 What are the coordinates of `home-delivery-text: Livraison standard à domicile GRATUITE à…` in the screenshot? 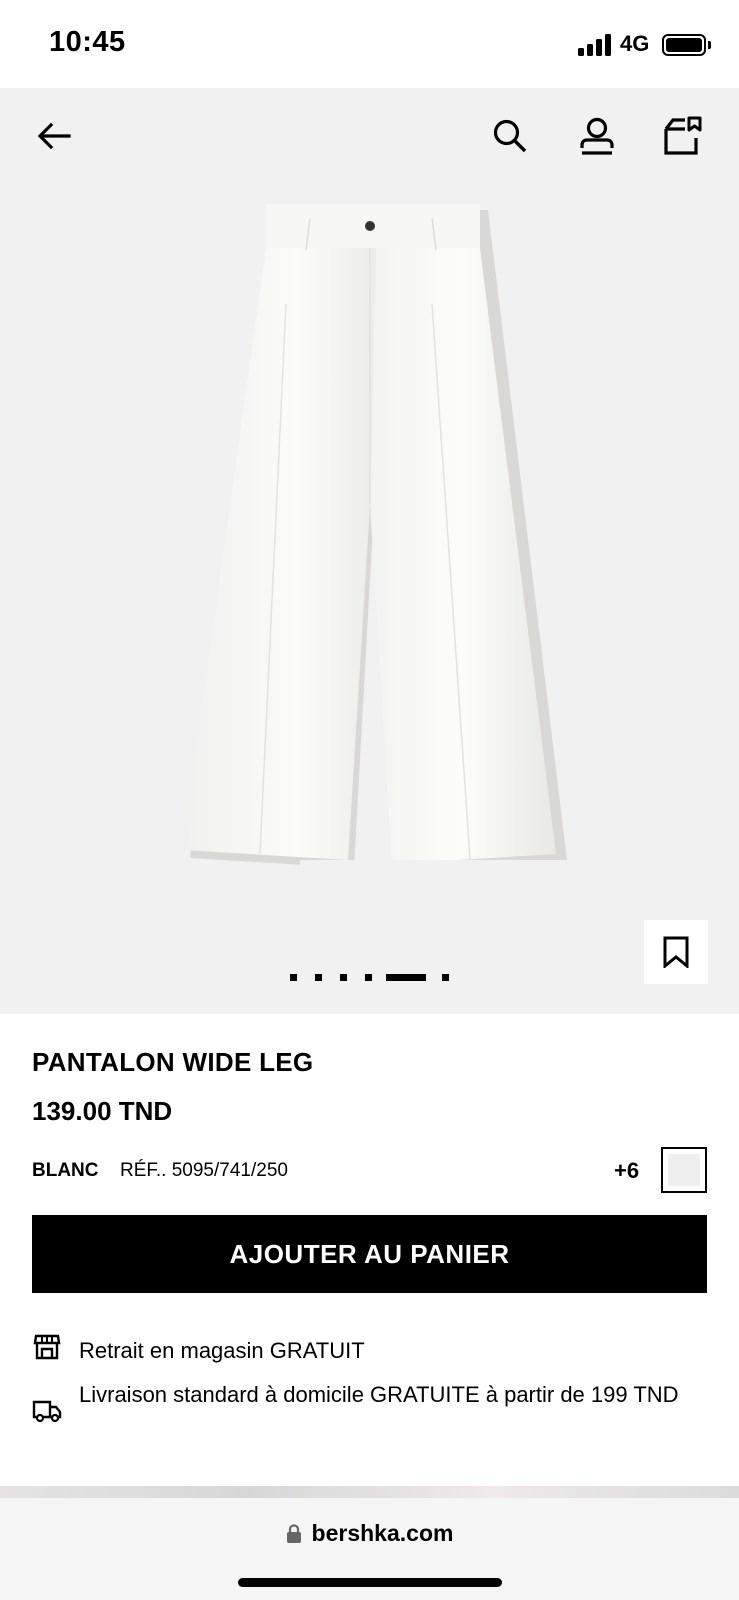 It's located at (379, 1394).